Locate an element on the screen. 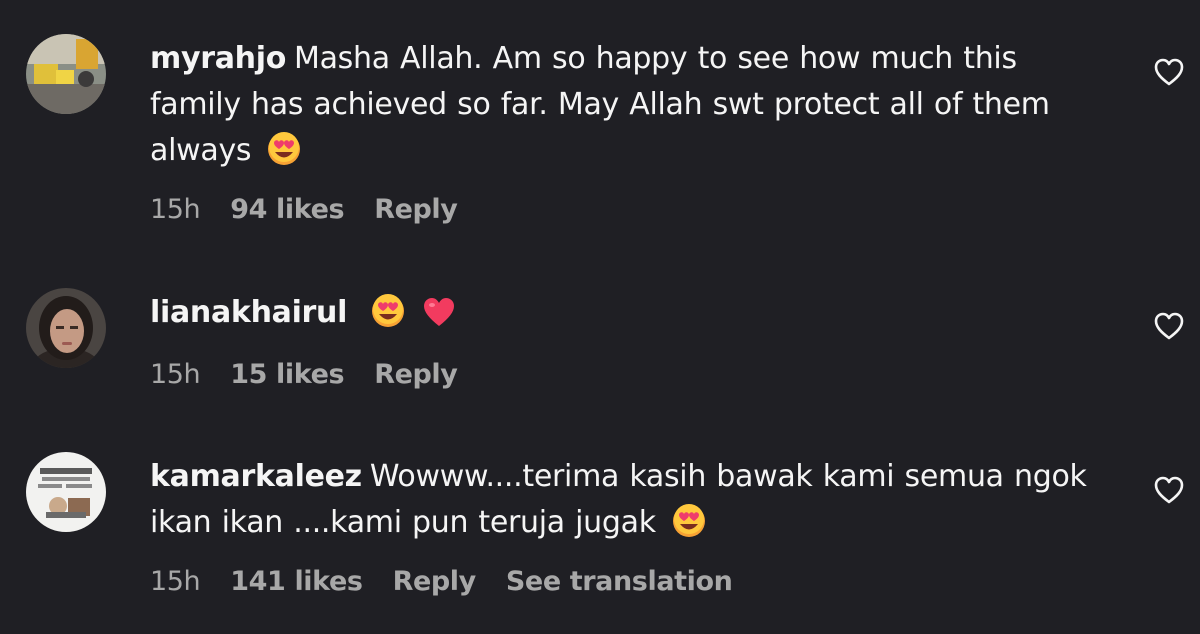  comment-username: kamarkaleez is located at coordinates (256, 476).